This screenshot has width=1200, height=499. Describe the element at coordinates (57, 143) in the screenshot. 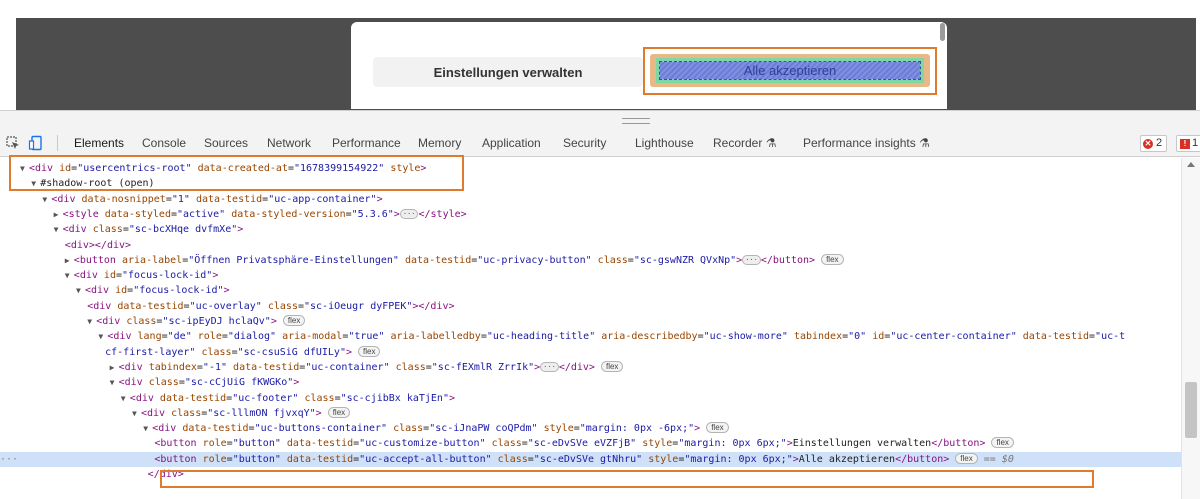

I see `toolbar-divider` at that location.